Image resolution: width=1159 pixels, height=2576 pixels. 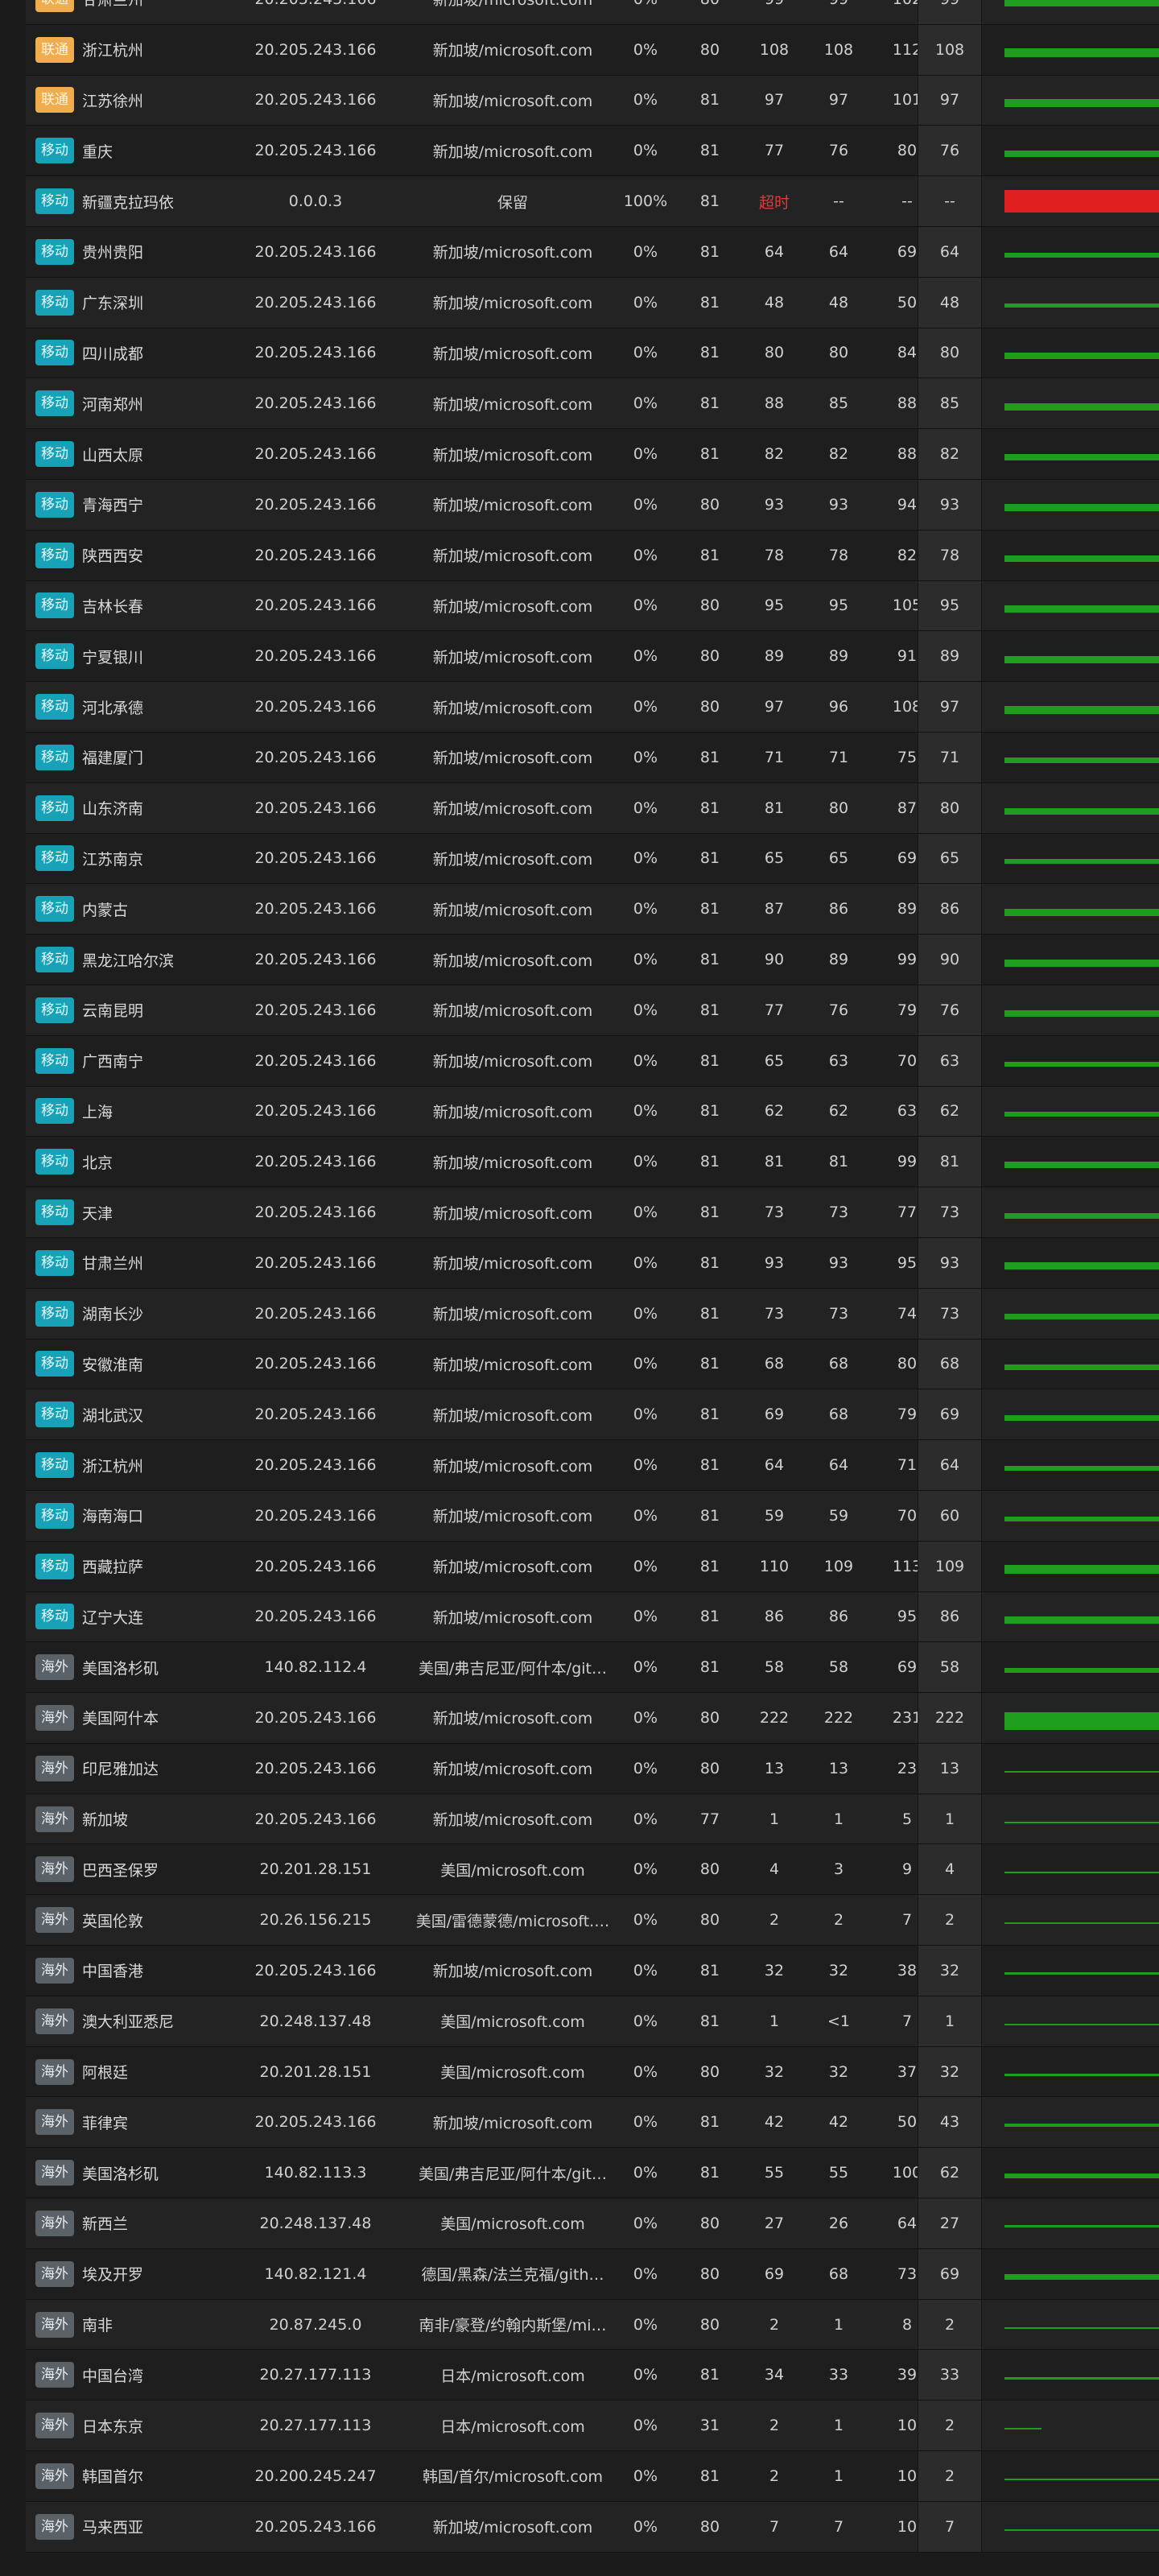 I want to click on avg-cell: 64, so click(x=839, y=252).